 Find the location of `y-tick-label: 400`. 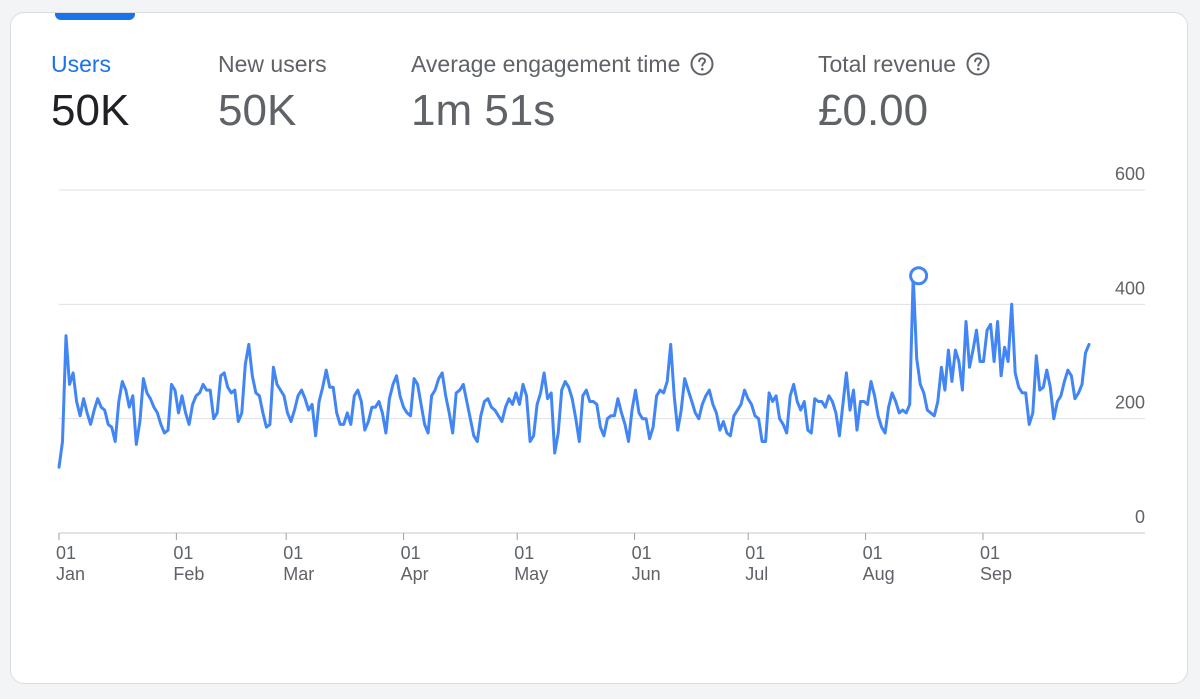

y-tick-label: 400 is located at coordinates (1130, 288).